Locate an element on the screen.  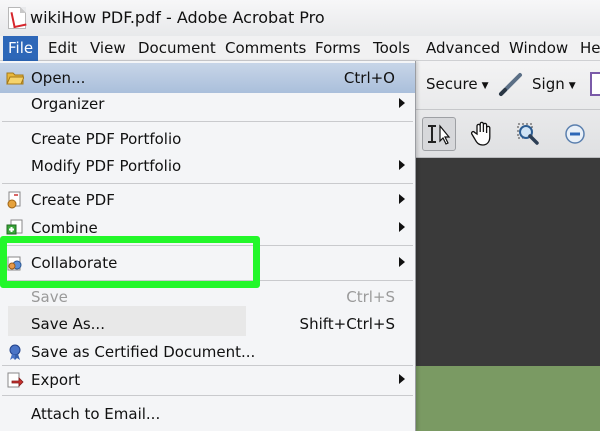
sign-button: Sign ▼ is located at coordinates (554, 84).